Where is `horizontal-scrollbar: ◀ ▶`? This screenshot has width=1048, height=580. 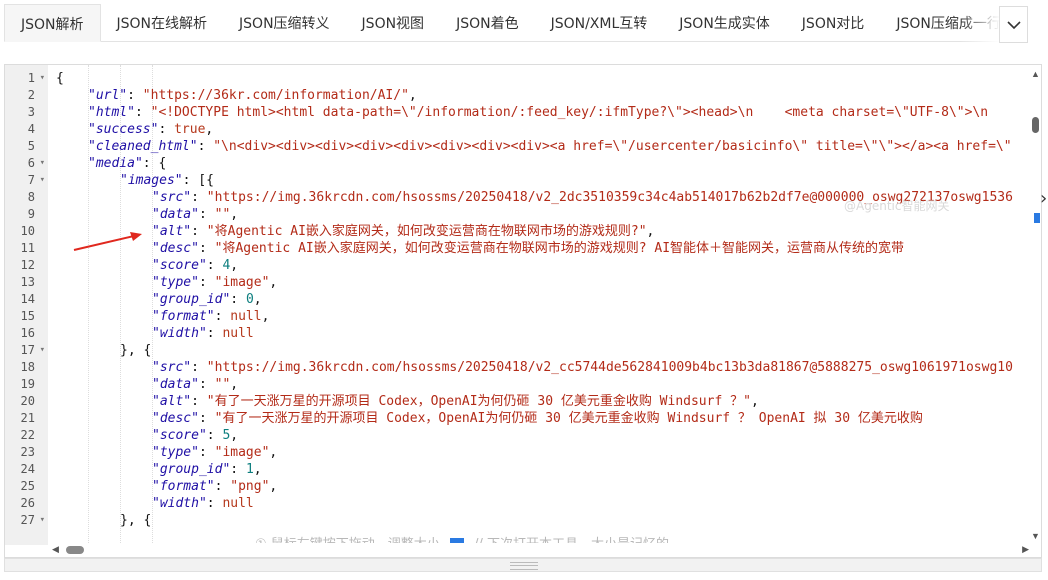
horizontal-scrollbar: ◀ ▶ is located at coordinates (539, 550).